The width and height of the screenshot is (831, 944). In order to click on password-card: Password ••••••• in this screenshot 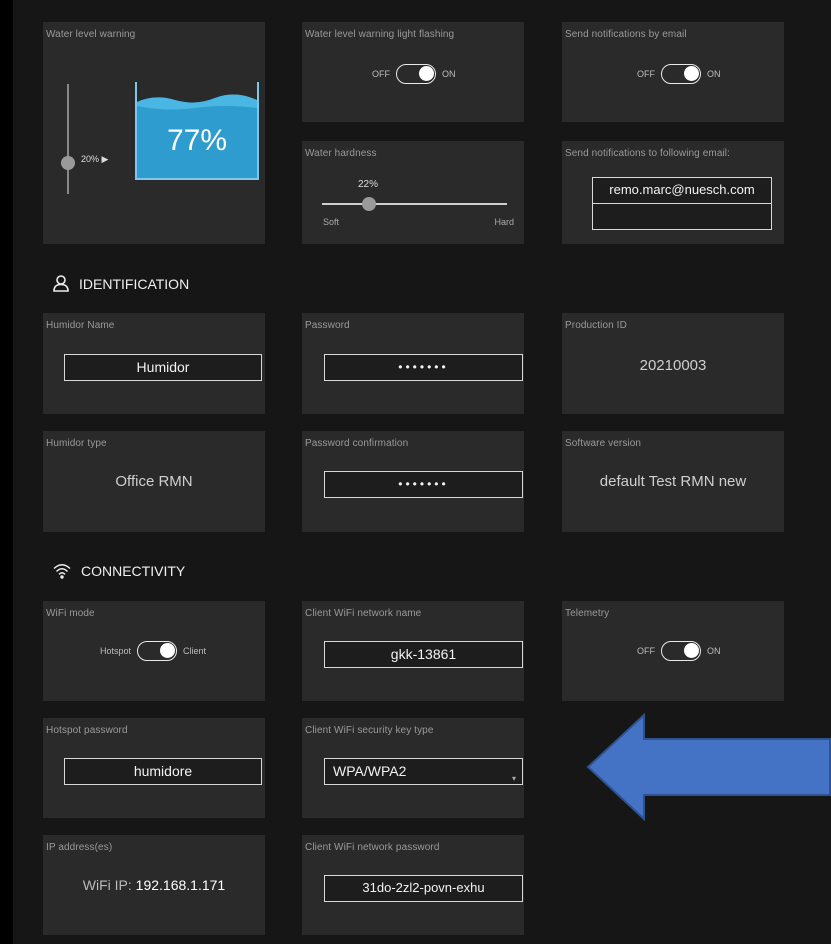, I will do `click(413, 363)`.